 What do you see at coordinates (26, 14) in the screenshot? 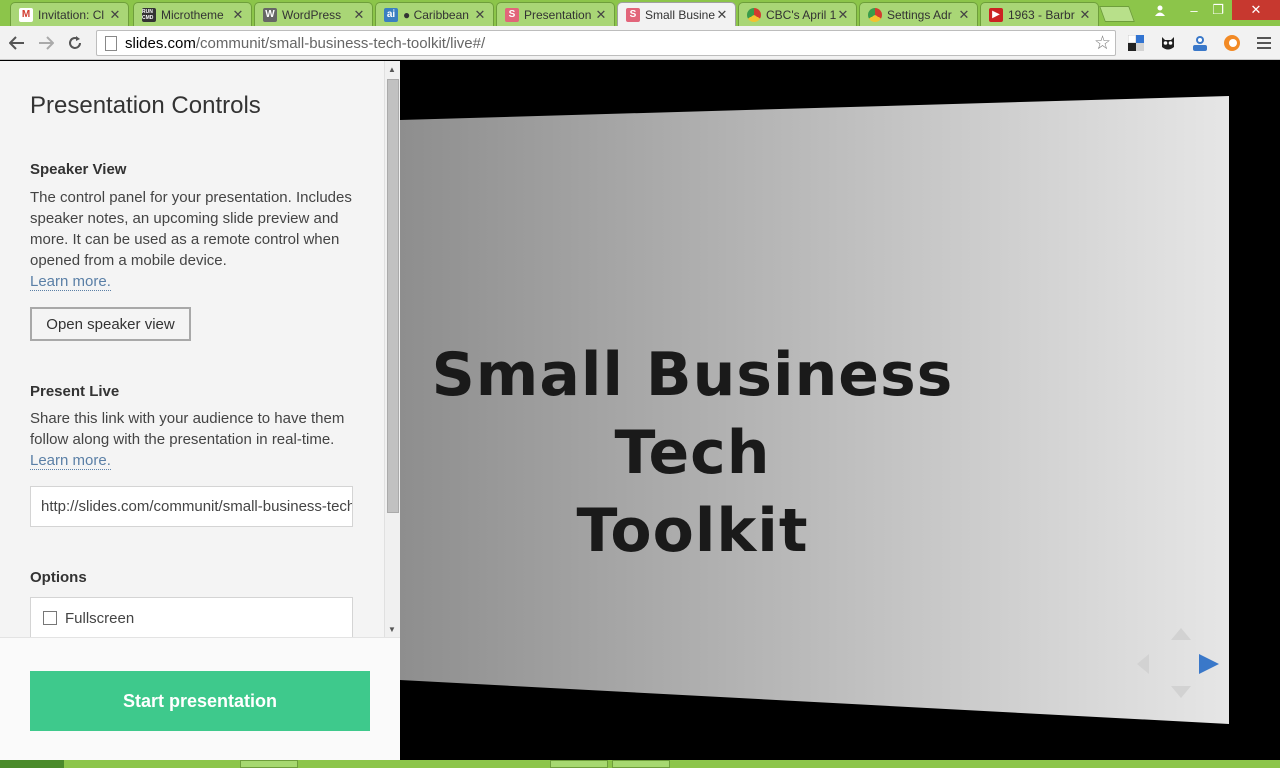
I see `gmail-icon: M` at bounding box center [26, 14].